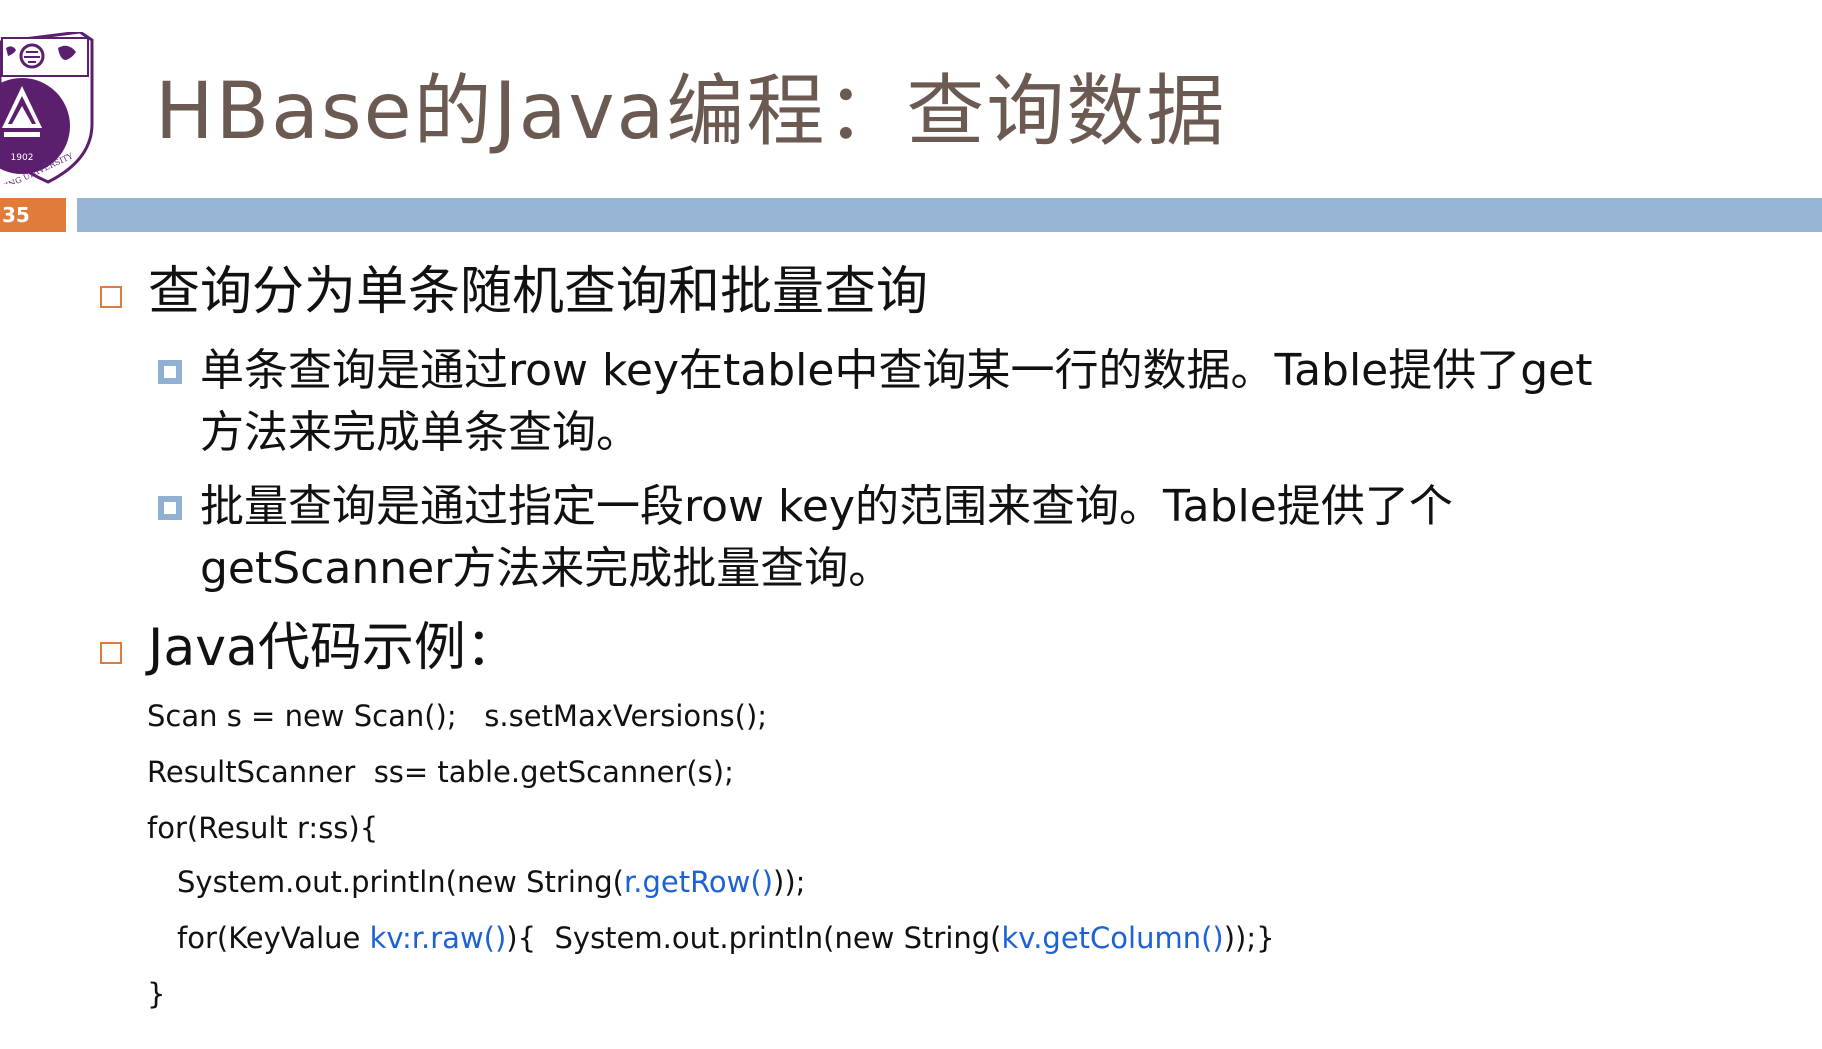  What do you see at coordinates (457, 716) in the screenshot?
I see `code-line-1: Scan s = new Scan(); s.setMaxVersions();` at bounding box center [457, 716].